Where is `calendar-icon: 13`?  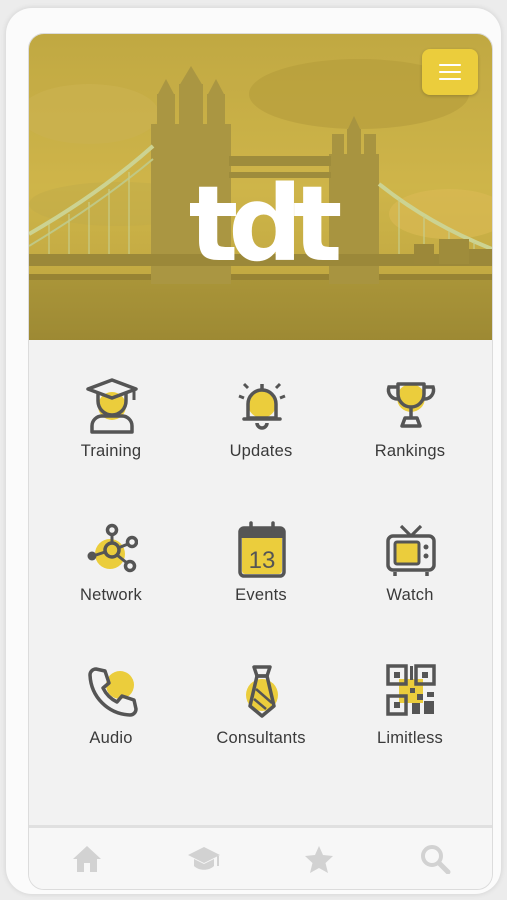 calendar-icon: 13 is located at coordinates (262, 549).